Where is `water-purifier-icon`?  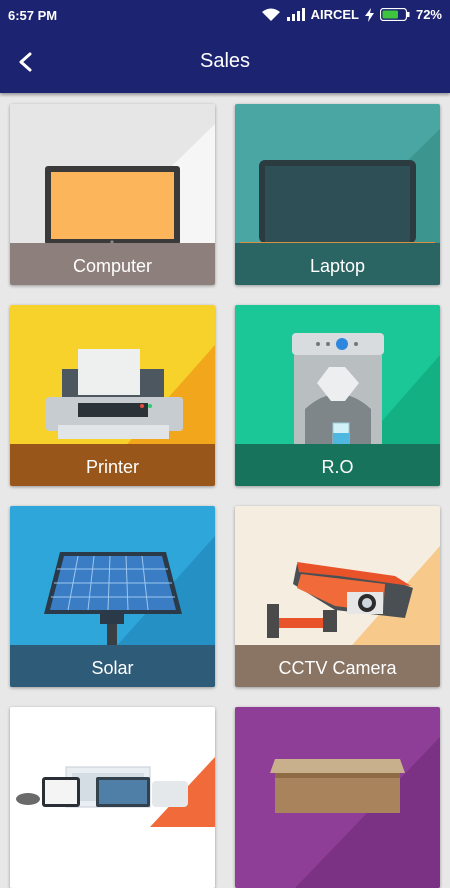
water-purifier-icon is located at coordinates (338, 392).